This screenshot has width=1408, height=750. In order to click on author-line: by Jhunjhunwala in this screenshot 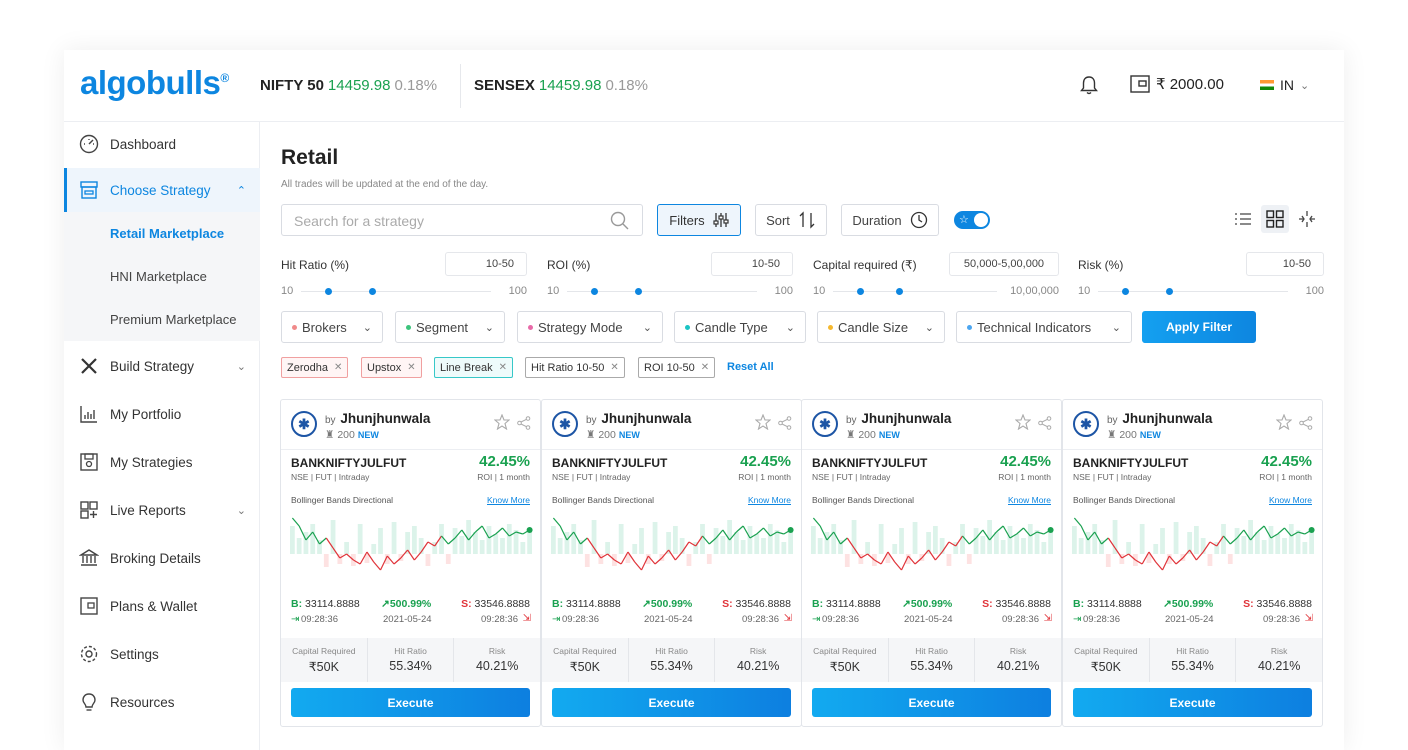, I will do `click(377, 418)`.